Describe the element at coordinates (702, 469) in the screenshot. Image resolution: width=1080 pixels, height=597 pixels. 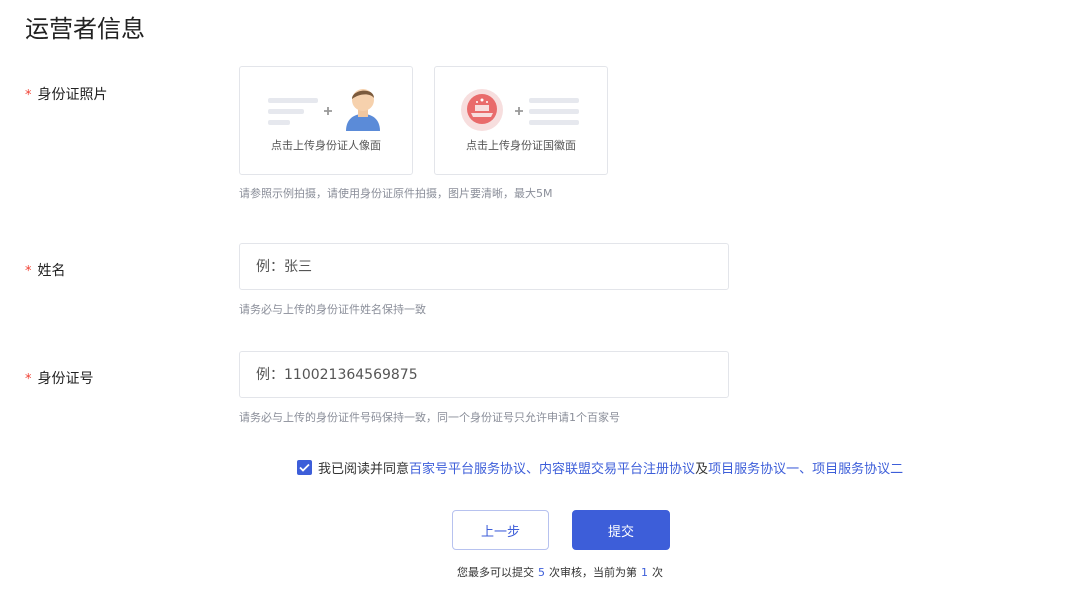
I see `agreement-separator: 及` at that location.